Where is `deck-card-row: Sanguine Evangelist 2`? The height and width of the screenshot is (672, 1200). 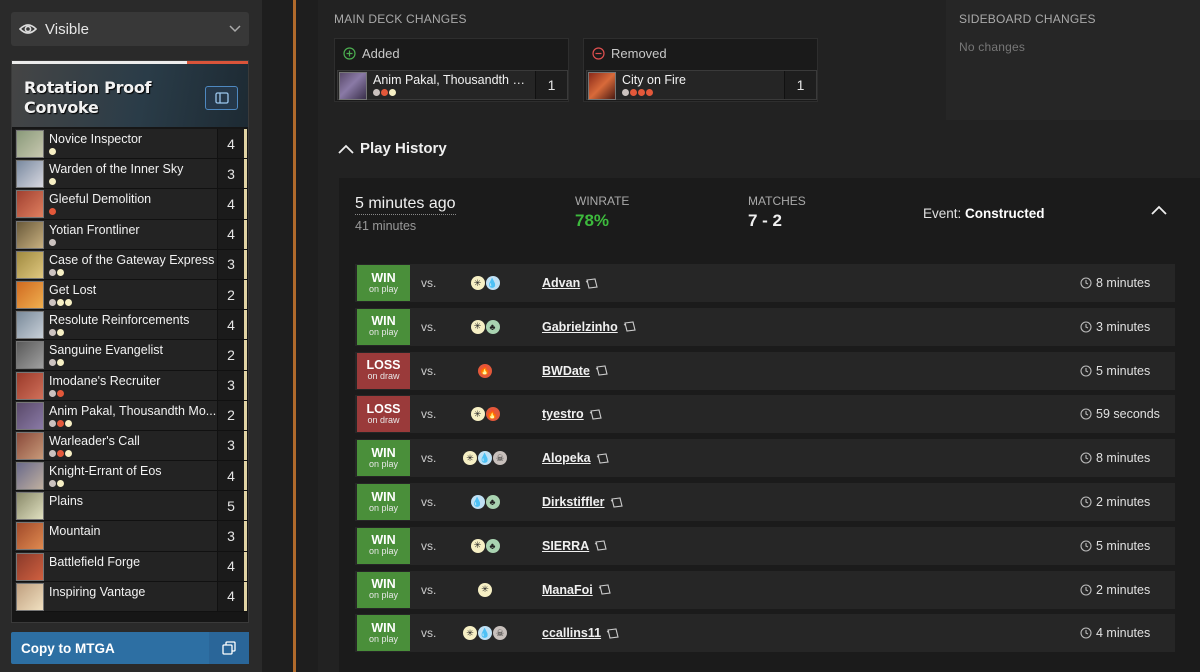 deck-card-row: Sanguine Evangelist 2 is located at coordinates (131, 355).